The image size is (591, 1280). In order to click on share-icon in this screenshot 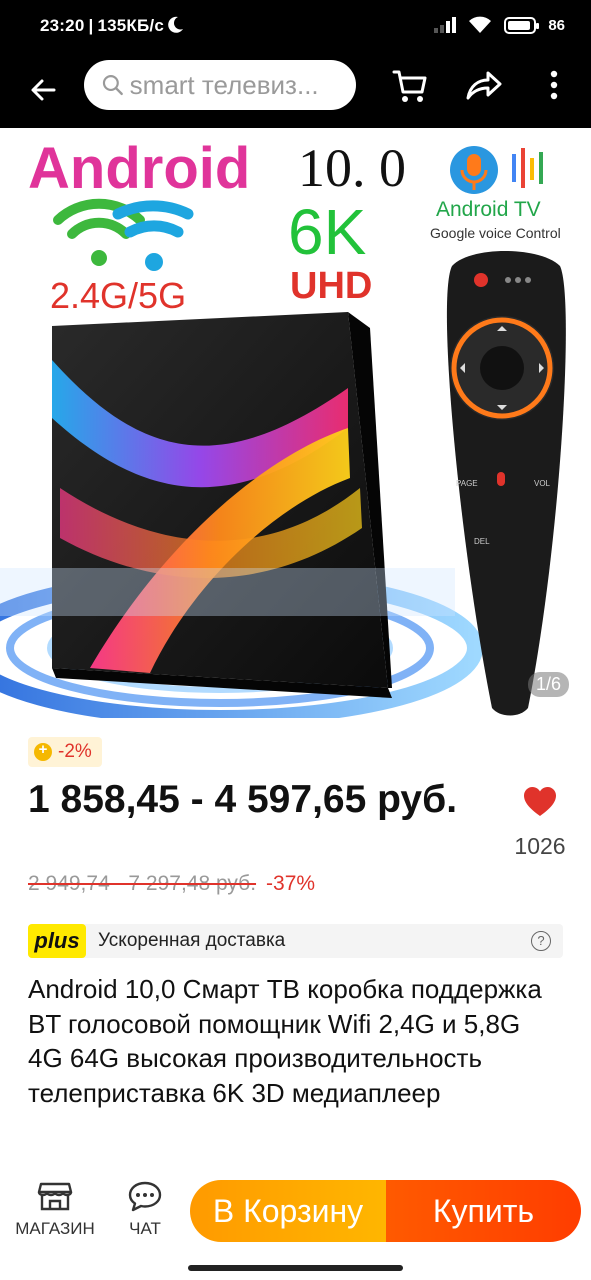, I will do `click(483, 85)`.